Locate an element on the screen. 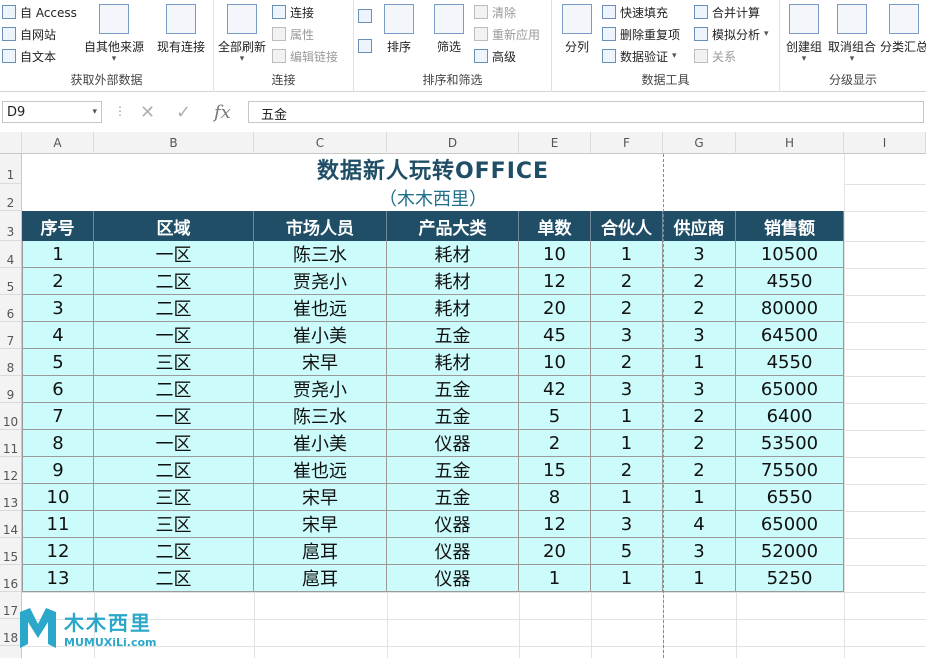 This screenshot has width=926, height=658. sheet-subtitle: （木木西里） is located at coordinates (433, 197).